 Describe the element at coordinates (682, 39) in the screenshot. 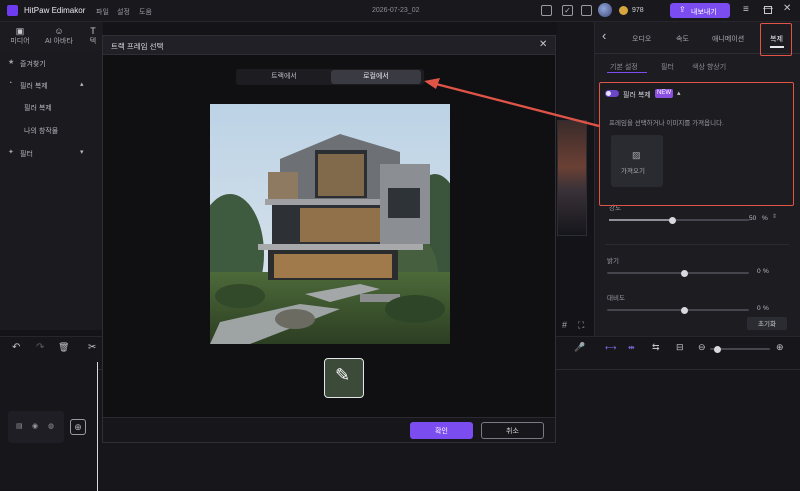

I see `tab-speed: 속도` at that location.